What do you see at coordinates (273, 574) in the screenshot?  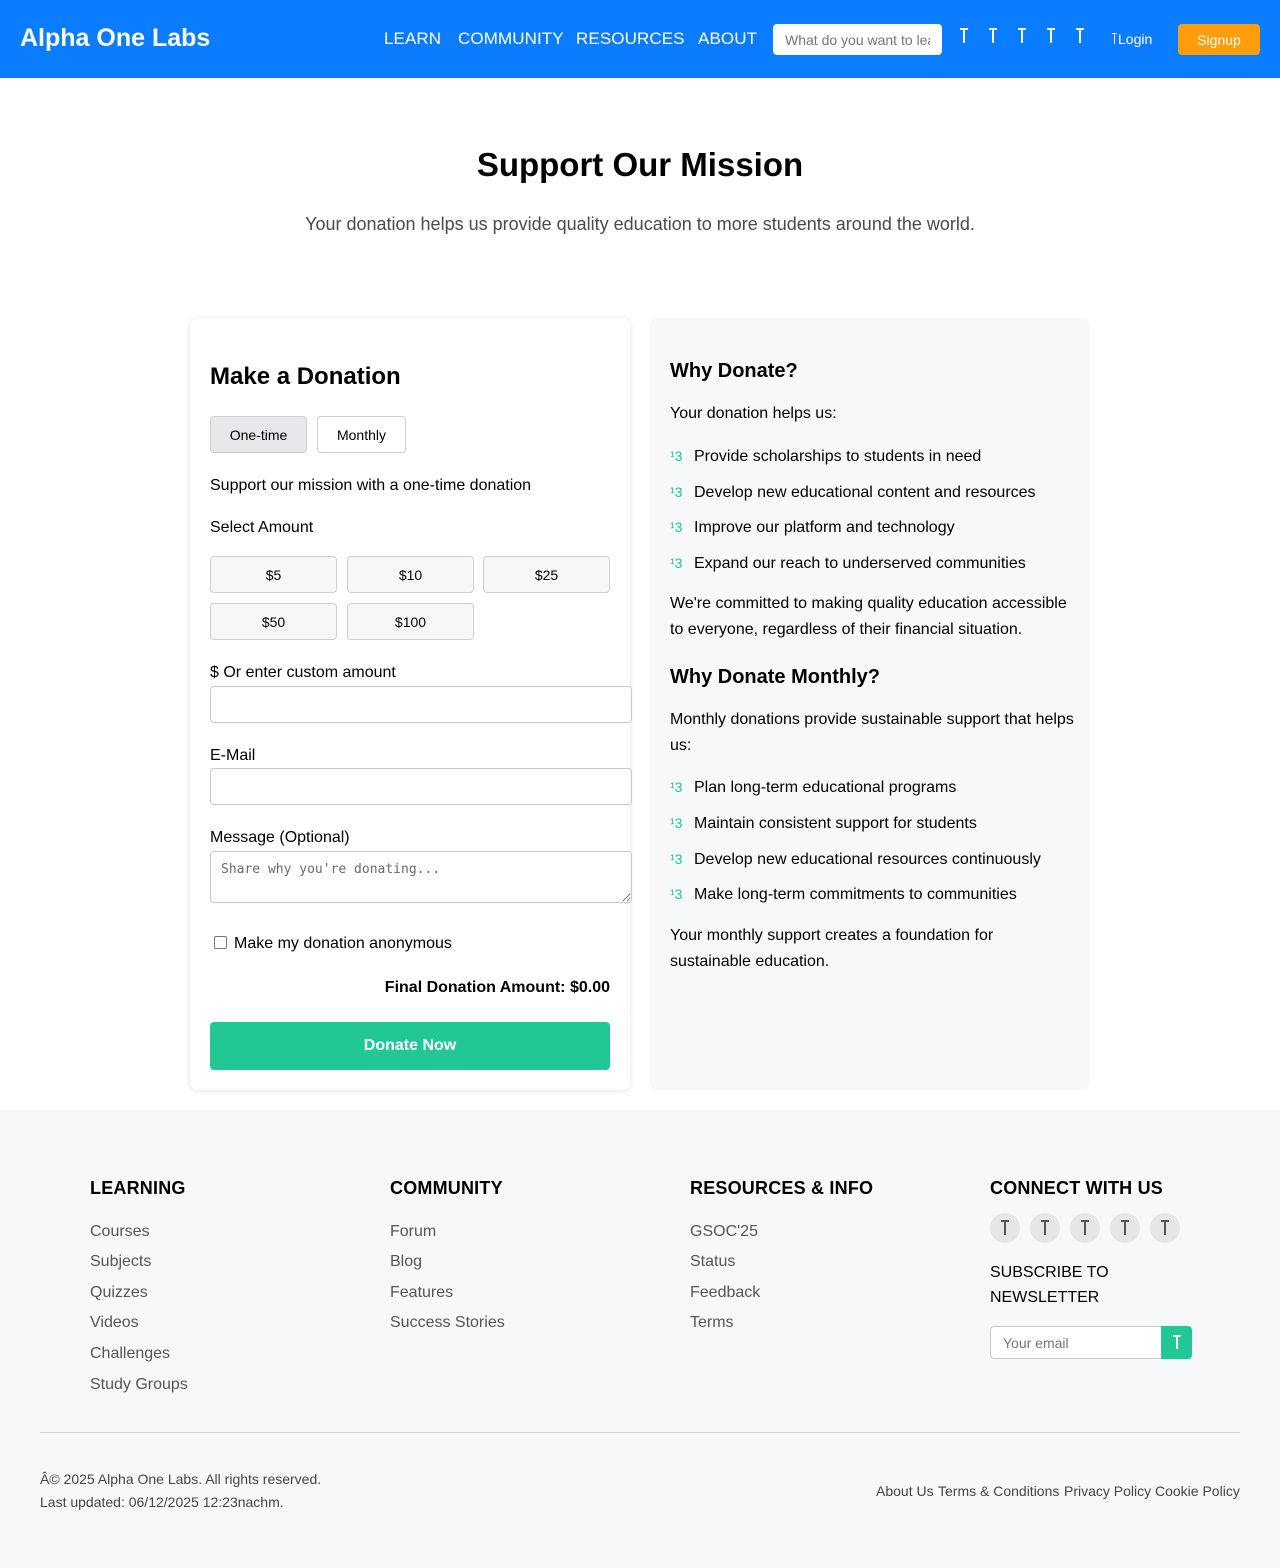 I see `amount-5-button: $5` at bounding box center [273, 574].